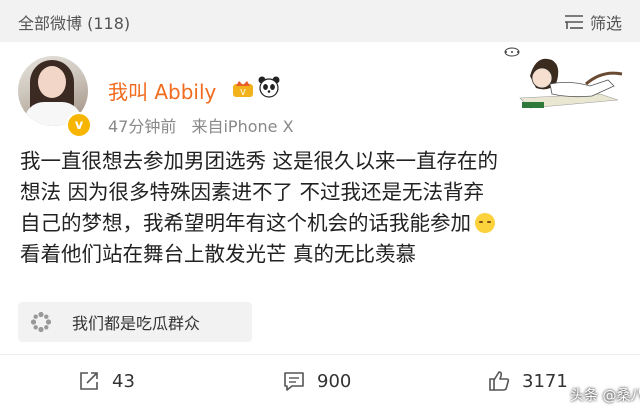 The image size is (640, 415). Describe the element at coordinates (162, 90) in the screenshot. I see `username: 我叫 Abbily` at that location.